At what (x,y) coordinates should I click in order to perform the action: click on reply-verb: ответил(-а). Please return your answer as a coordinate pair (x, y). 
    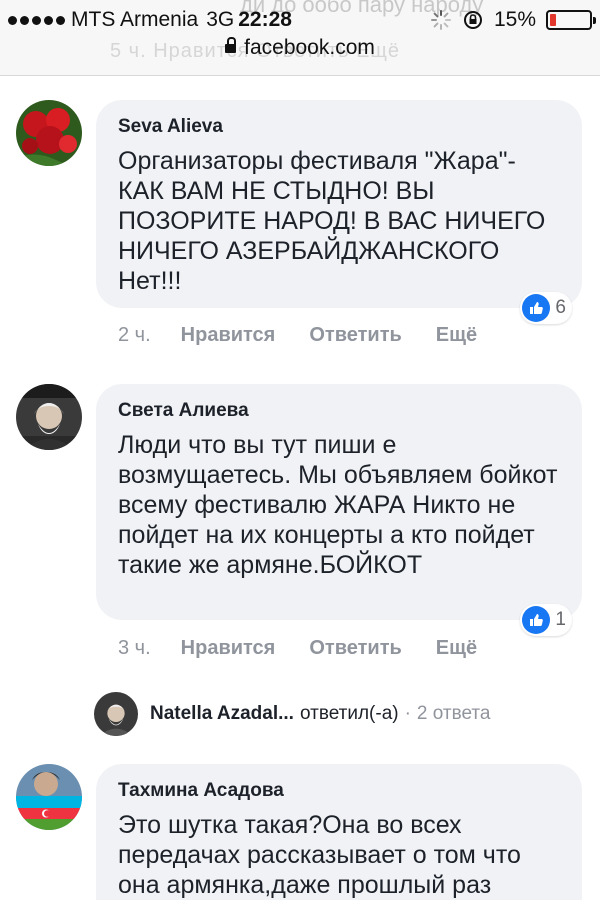
    Looking at the image, I should click on (349, 713).